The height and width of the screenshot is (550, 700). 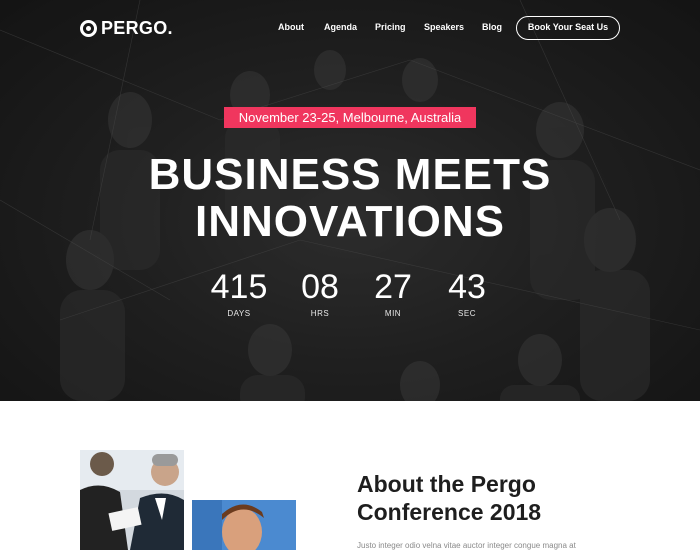 What do you see at coordinates (449, 512) in the screenshot?
I see `about-title-line2: Conference 2018` at bounding box center [449, 512].